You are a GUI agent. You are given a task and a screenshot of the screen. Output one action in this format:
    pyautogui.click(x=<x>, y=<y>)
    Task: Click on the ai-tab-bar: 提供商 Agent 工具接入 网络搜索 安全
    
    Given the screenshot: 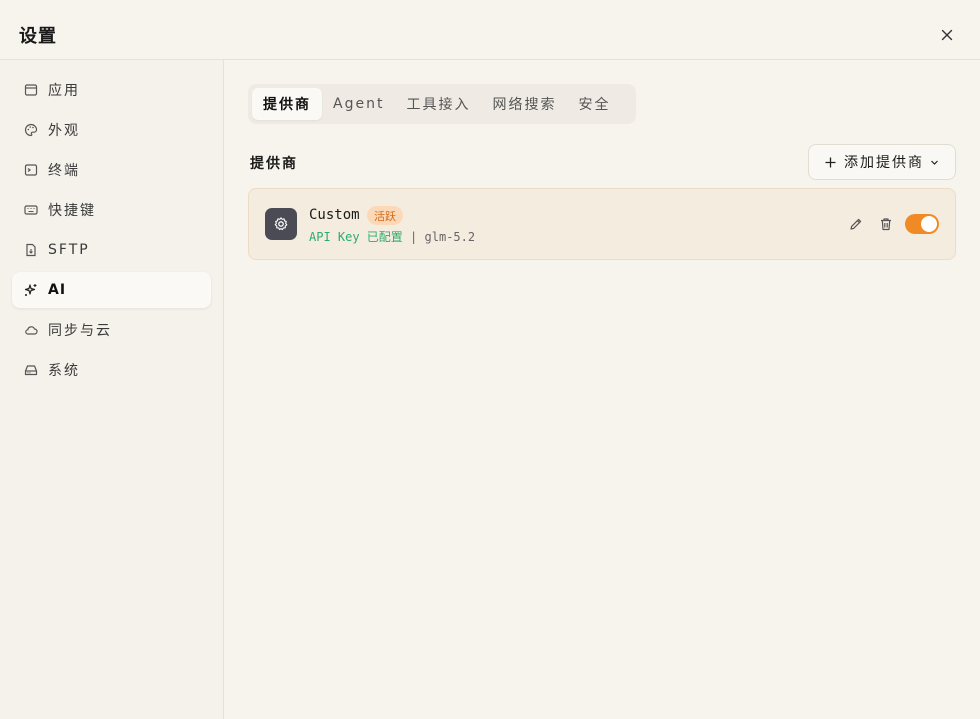 What is the action you would take?
    pyautogui.click(x=442, y=104)
    